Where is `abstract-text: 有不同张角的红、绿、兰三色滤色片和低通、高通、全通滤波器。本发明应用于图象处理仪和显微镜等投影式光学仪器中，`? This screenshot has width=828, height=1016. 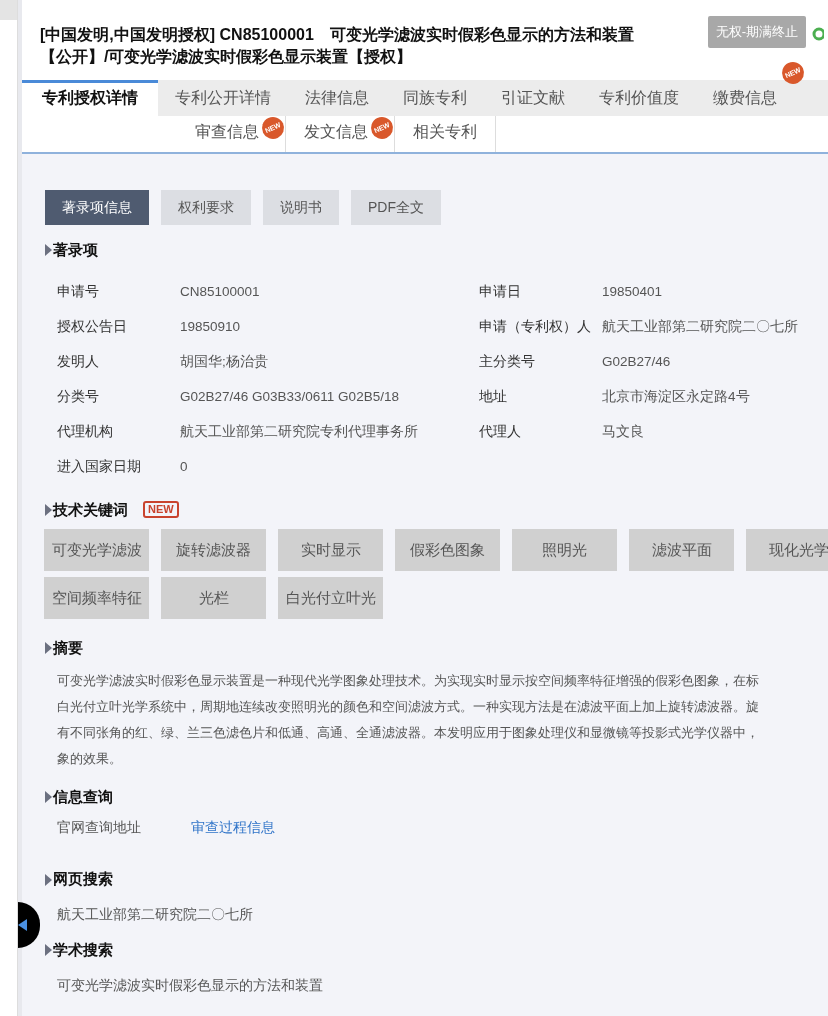 abstract-text: 有不同张角的红、绿、兰三色滤色片和低通、高通、全通滤波器。本发明应用于图象处理仪和显微镜等投影式光学仪器中， is located at coordinates (408, 732).